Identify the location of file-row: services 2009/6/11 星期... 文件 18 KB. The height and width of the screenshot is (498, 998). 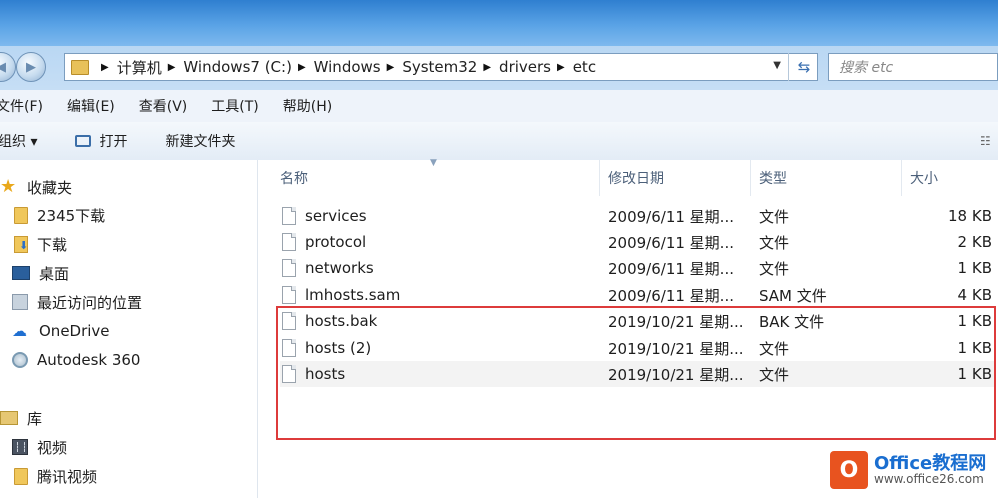
(638, 216).